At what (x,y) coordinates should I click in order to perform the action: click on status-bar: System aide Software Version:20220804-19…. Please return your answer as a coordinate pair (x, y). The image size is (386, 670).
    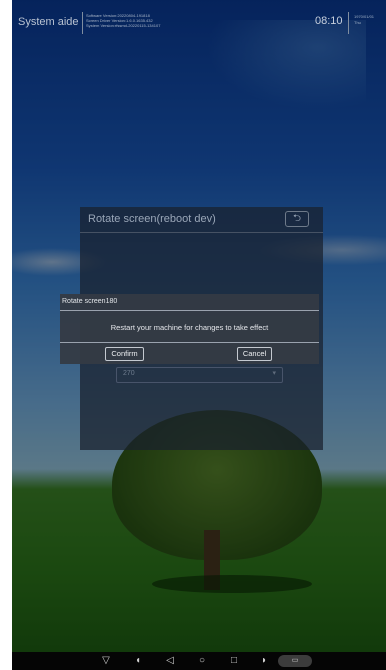
    Looking at the image, I should click on (199, 20).